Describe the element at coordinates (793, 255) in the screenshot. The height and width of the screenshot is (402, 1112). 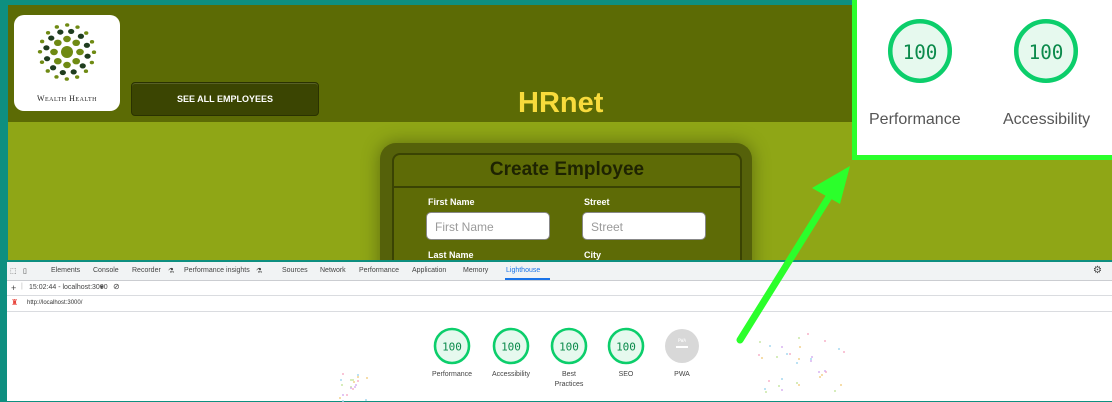
I see `pointer-arrow` at that location.